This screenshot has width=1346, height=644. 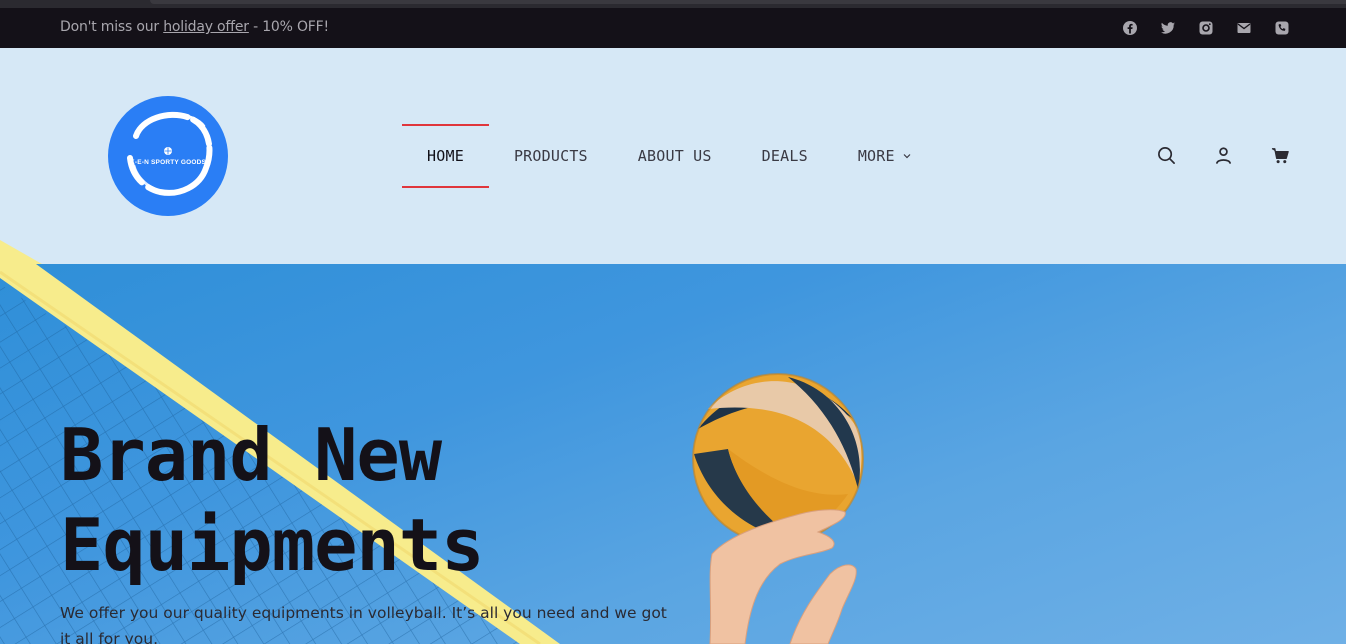 I want to click on holiday-offer-link: holiday offer, so click(x=206, y=27).